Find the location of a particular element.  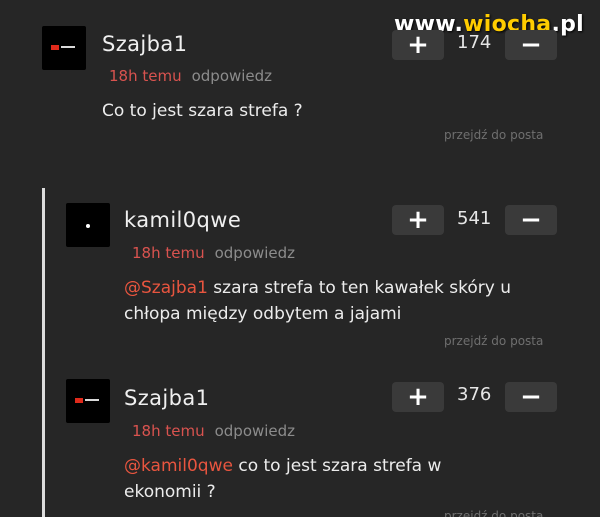

user-logo-icon is located at coordinates (88, 400).